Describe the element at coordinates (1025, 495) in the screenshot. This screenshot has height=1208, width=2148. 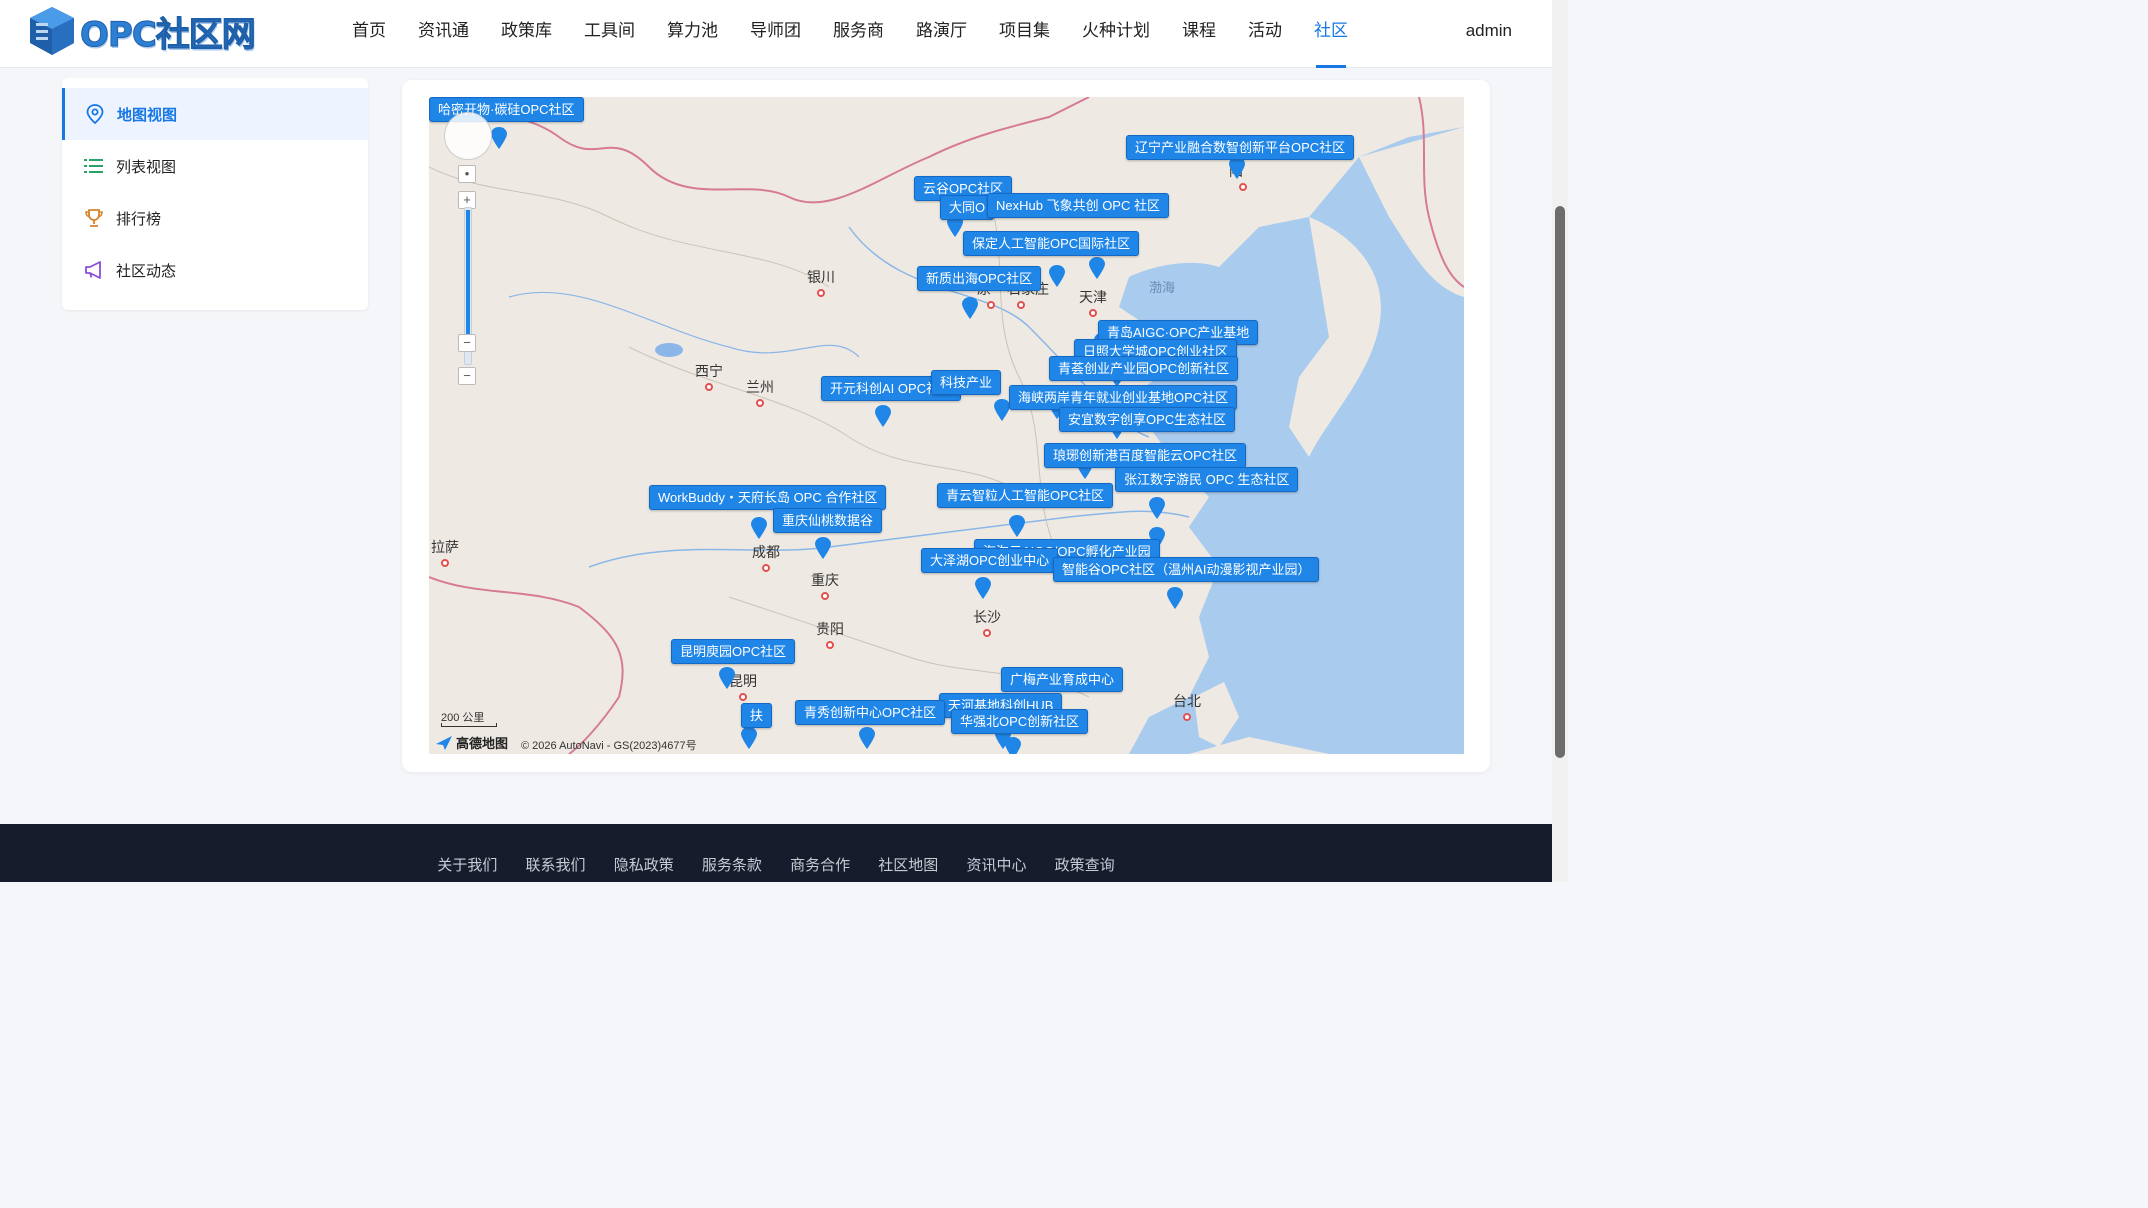
I see `map-marker-label: 青云智粒人工智能OPC社区` at that location.